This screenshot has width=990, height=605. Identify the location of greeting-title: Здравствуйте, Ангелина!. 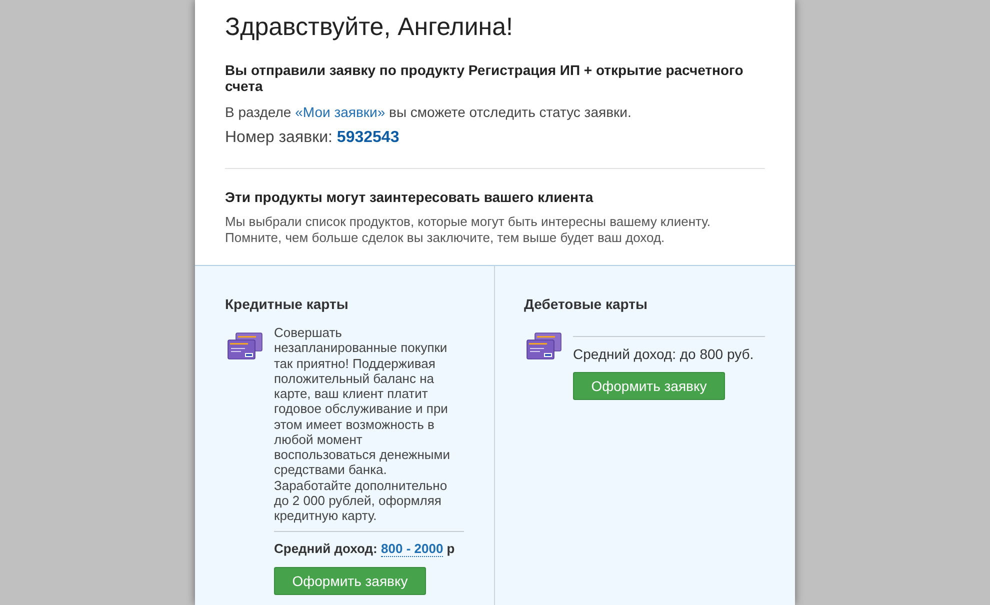
(369, 27).